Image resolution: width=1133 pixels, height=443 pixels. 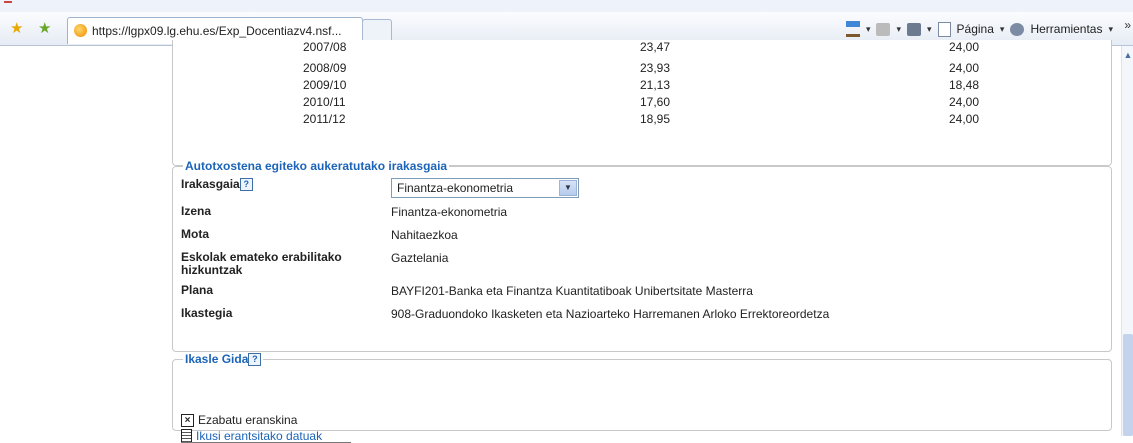 I want to click on delete-attachment: × Ezabatu eranskina, so click(x=239, y=420).